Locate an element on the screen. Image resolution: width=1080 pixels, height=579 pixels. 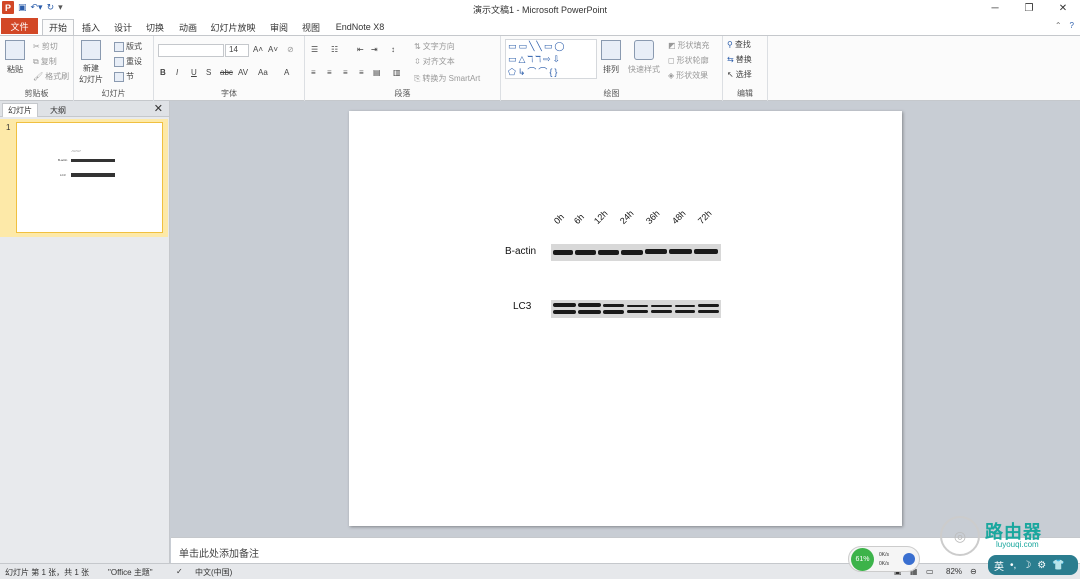
slide-thumbnail-panel: 幻灯片 大纲 ✕ 1 ⁄ ⁄ ⁄ ⁄ ⁄ ⁄ ⁄ B-actin LC3 is located at coordinates (85, 332).